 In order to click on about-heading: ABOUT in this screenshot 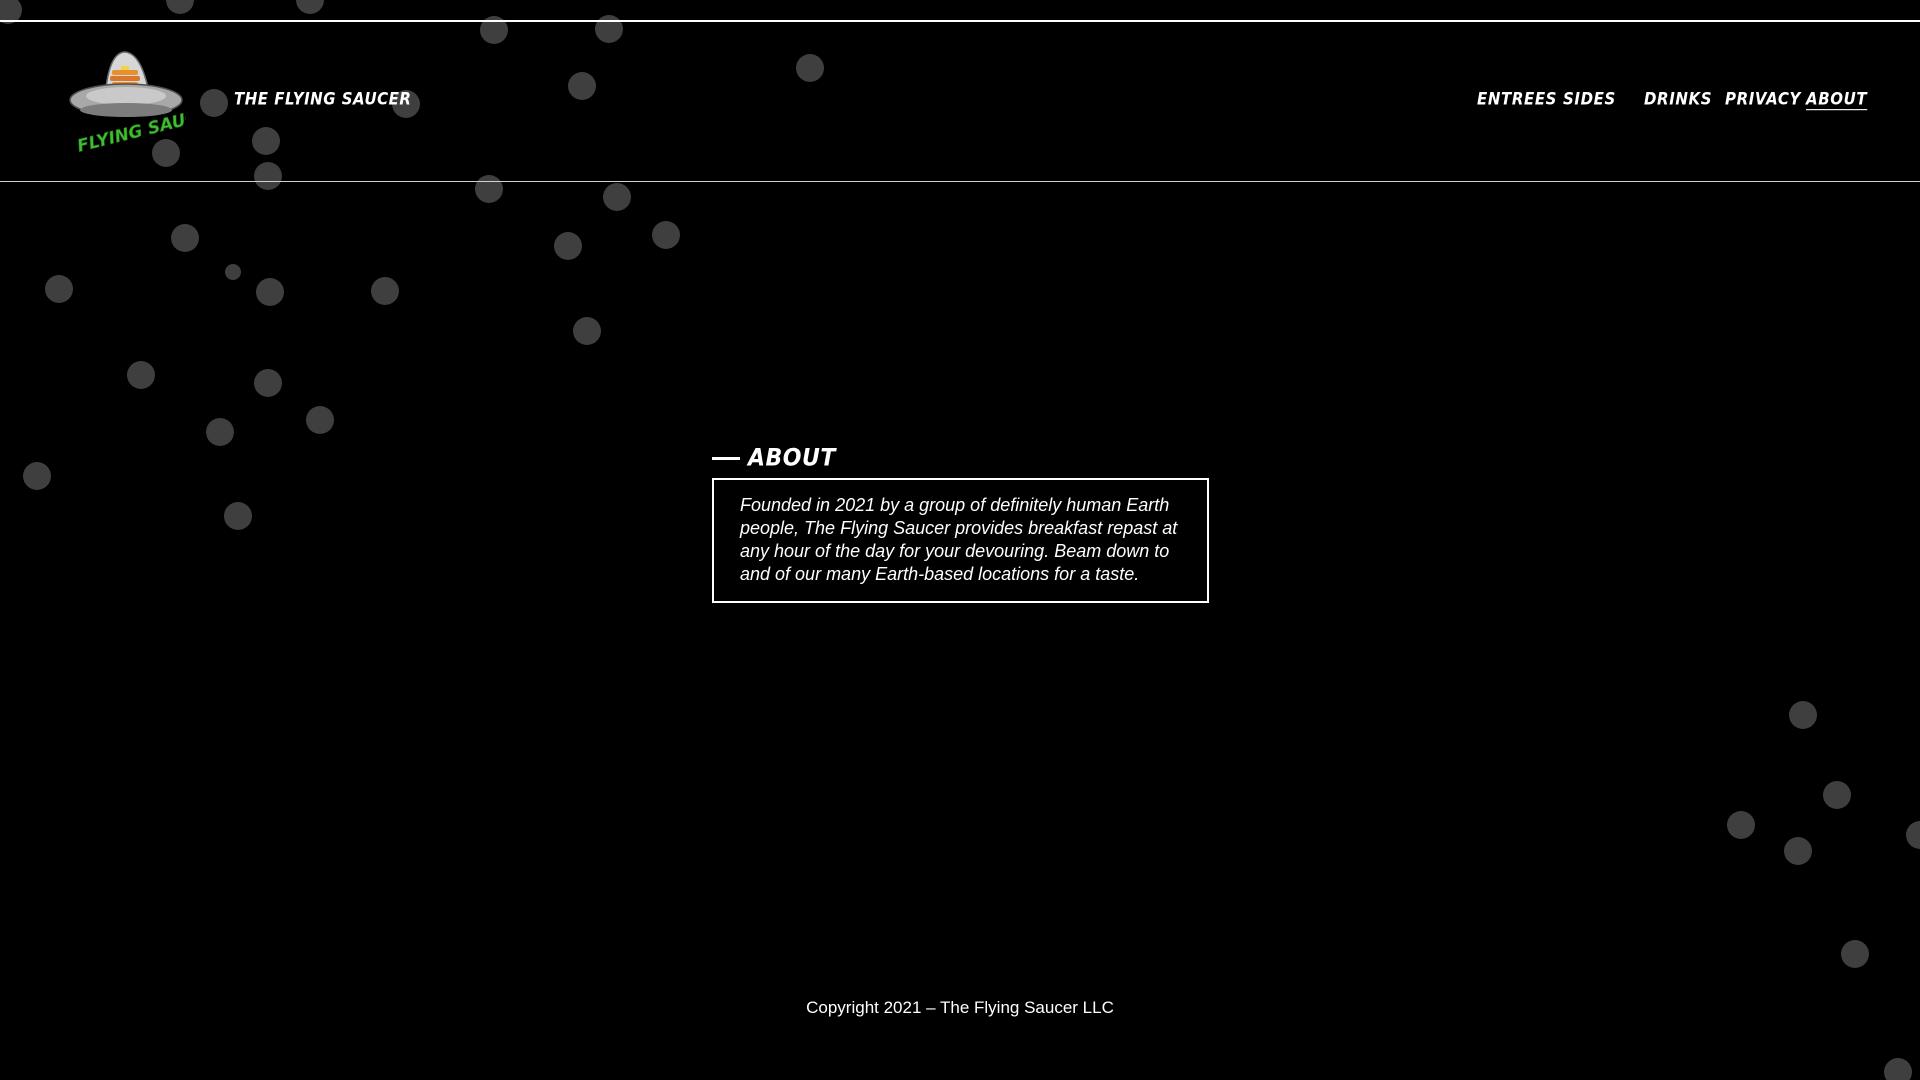, I will do `click(774, 458)`.